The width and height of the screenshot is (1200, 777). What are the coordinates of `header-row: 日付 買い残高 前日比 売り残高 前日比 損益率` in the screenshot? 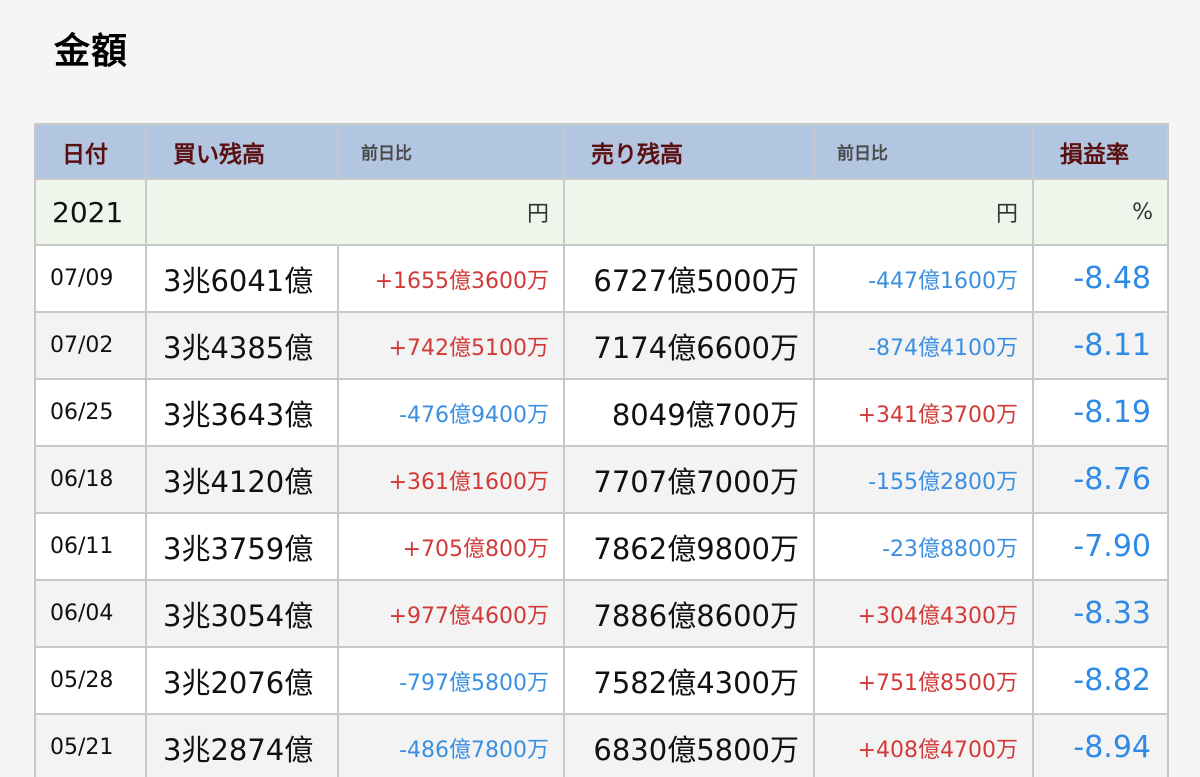 It's located at (601, 151).